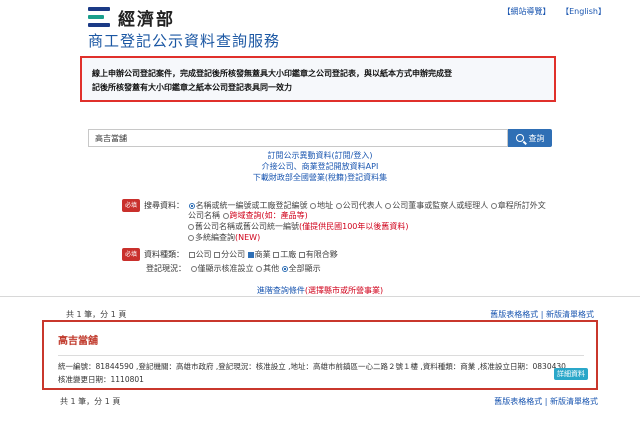 The width and height of the screenshot is (640, 427). What do you see at coordinates (354, 226) in the screenshot?
I see `old-company-hint: (僅提供民國100年以後舊資料)` at bounding box center [354, 226].